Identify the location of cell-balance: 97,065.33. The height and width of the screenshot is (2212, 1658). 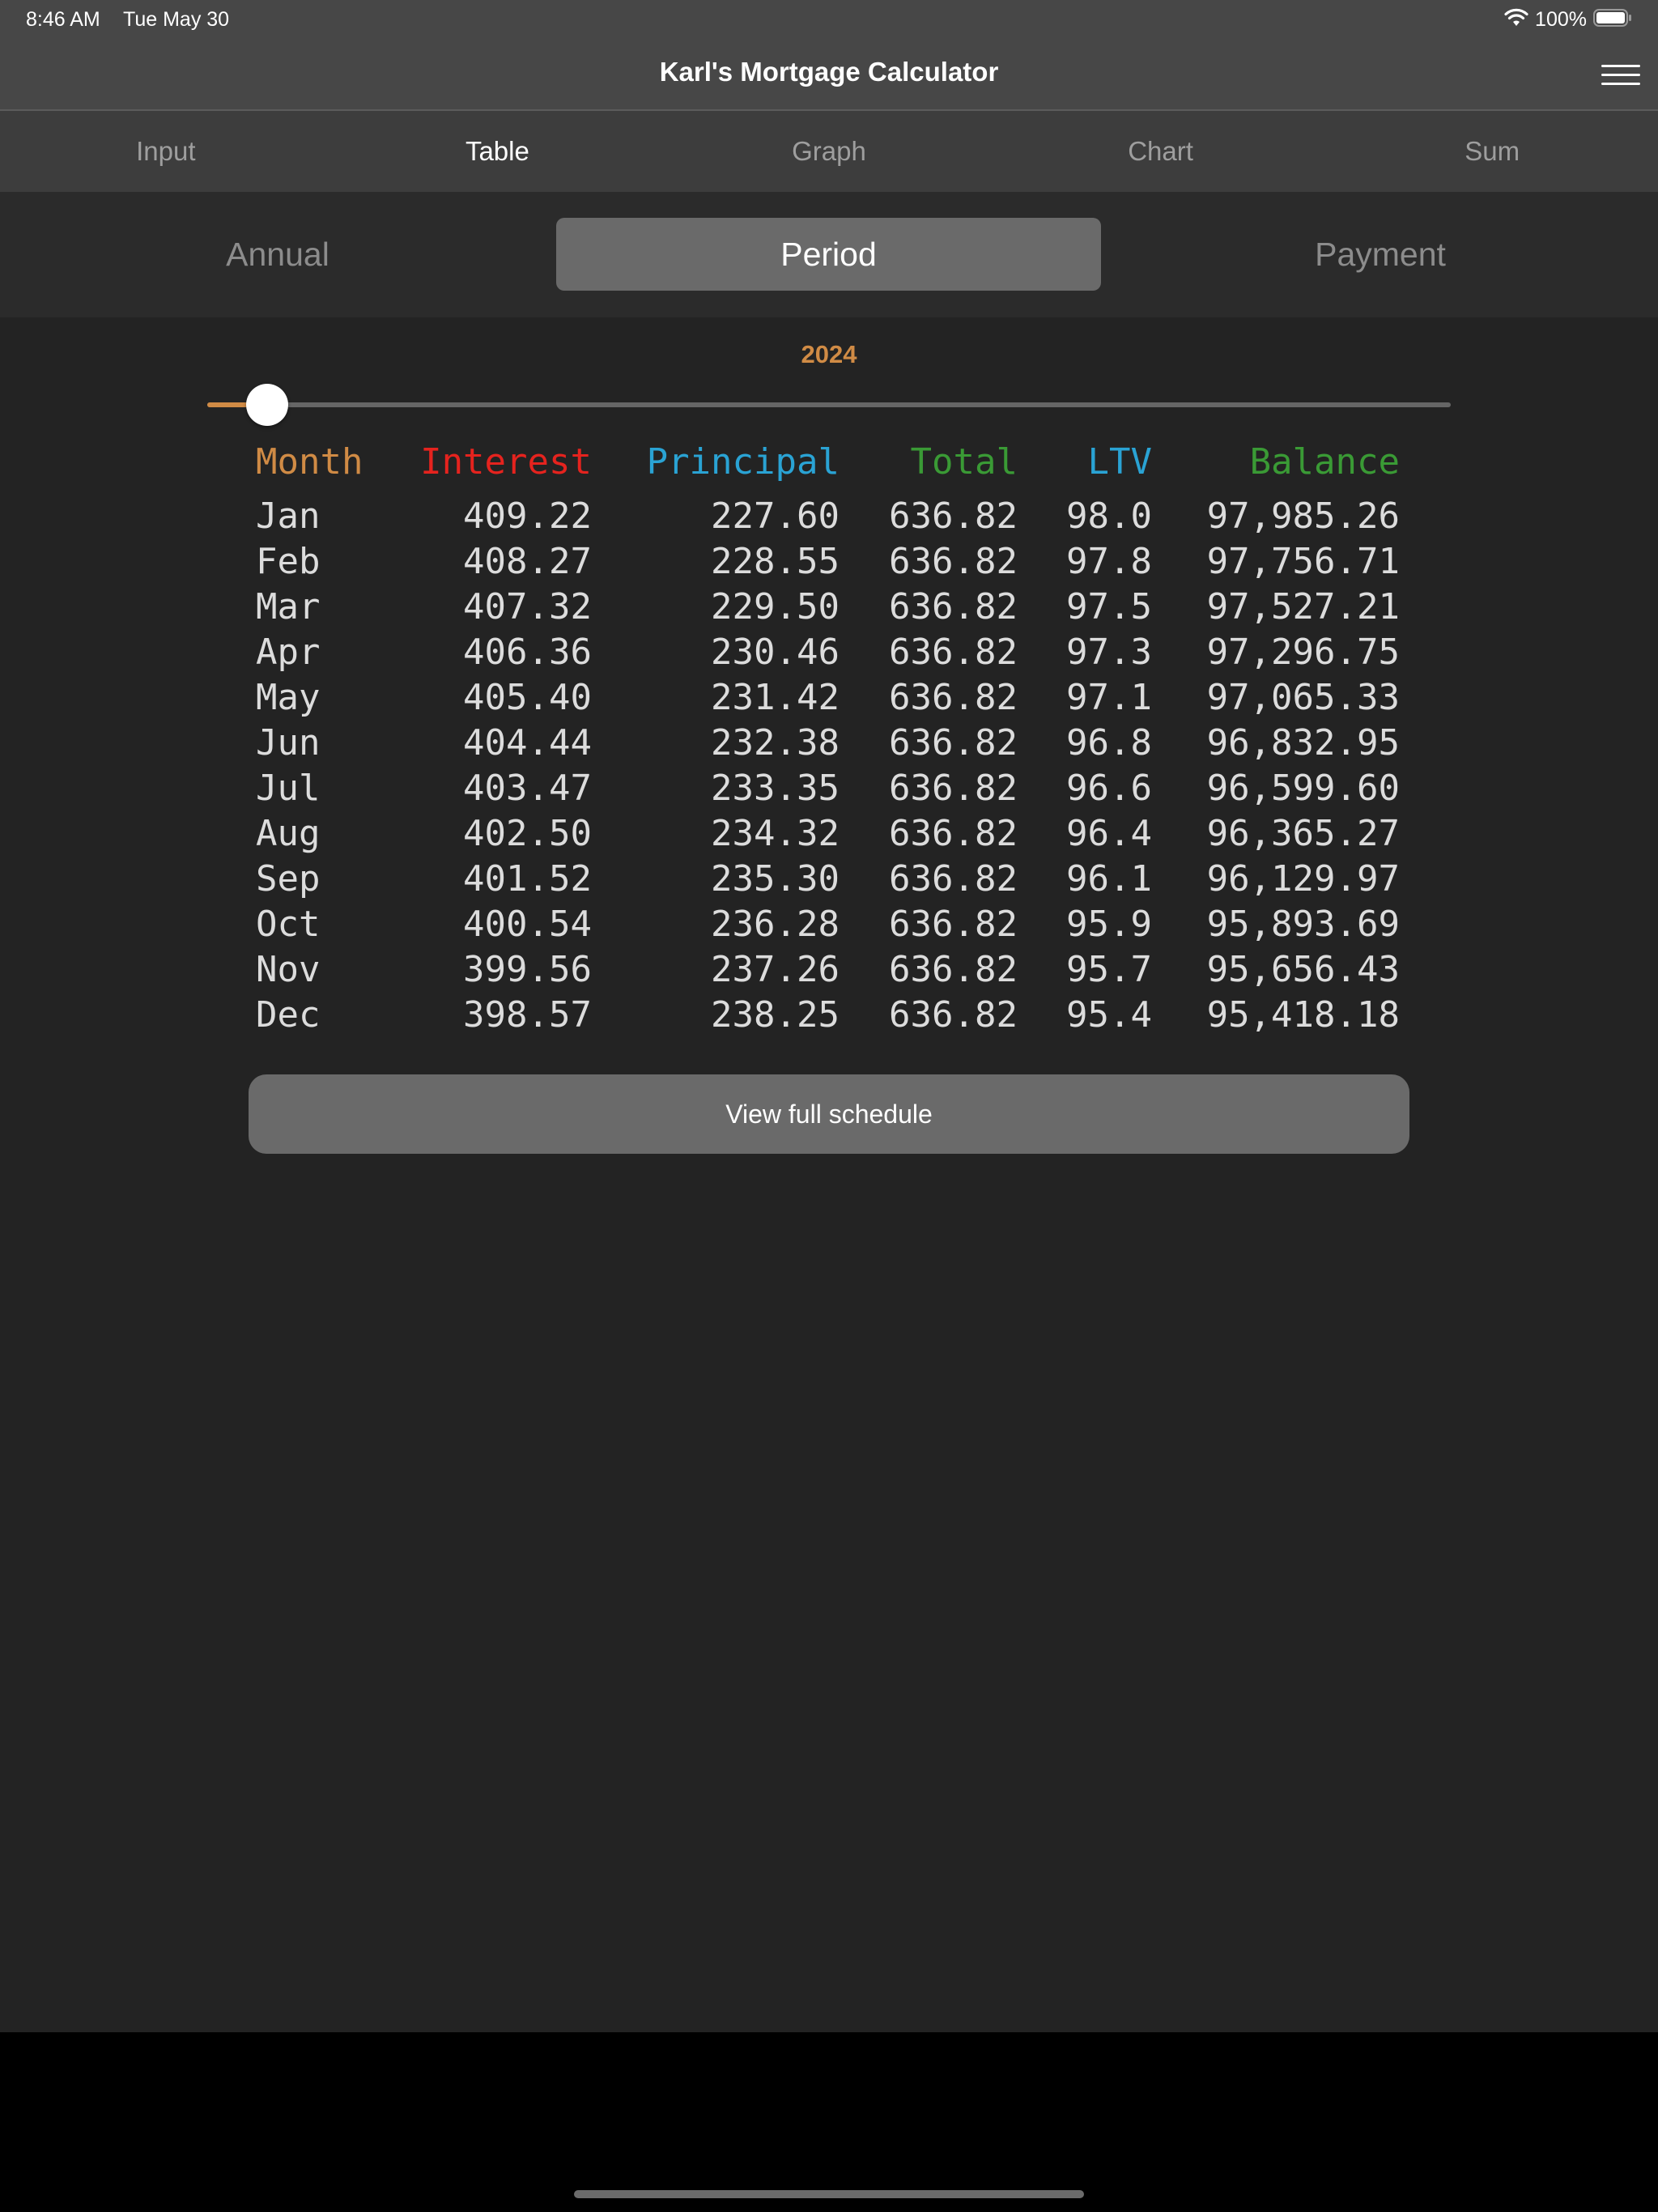
(1303, 698).